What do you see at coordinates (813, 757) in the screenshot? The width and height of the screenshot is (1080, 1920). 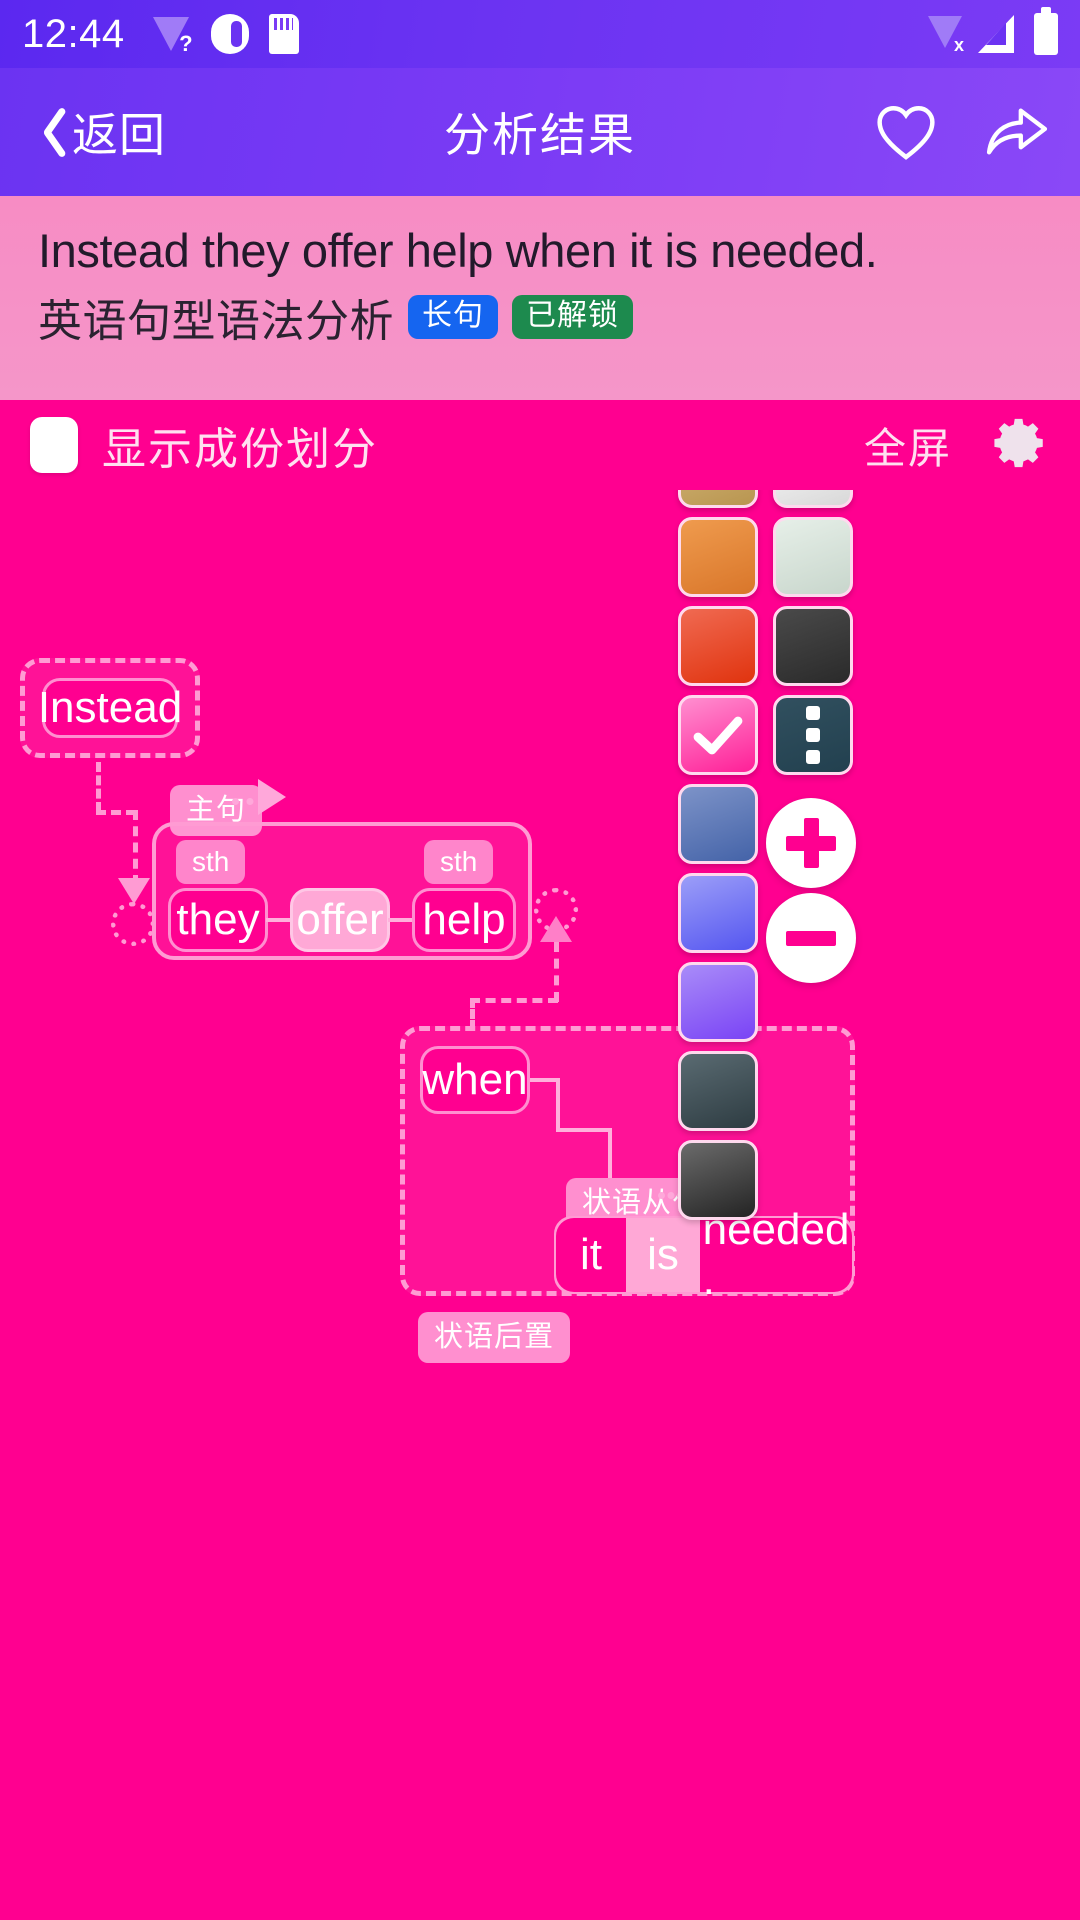 I see `more-vertical-icon-dot3` at bounding box center [813, 757].